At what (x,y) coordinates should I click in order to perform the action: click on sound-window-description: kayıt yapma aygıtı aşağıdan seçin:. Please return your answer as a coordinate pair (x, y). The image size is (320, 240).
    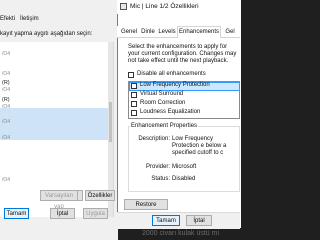
    Looking at the image, I should click on (46, 34).